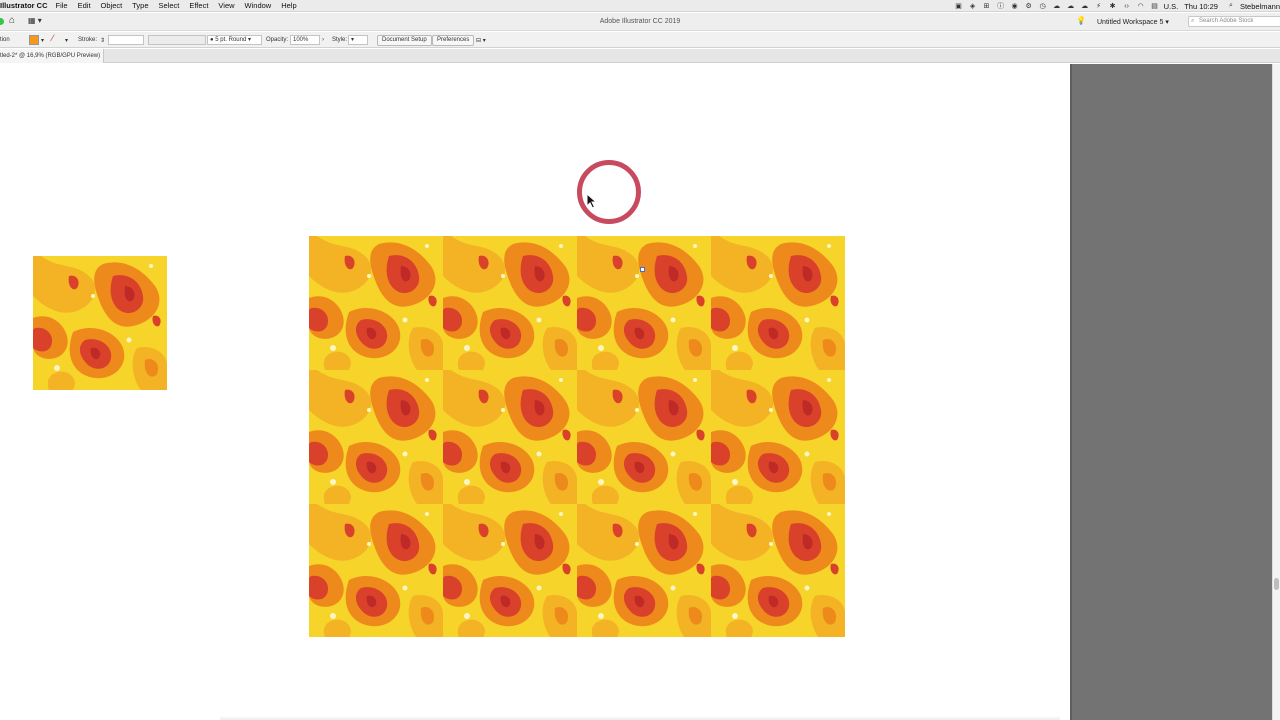  What do you see at coordinates (1201, 6) in the screenshot?
I see `clock: Thu 10:29` at bounding box center [1201, 6].